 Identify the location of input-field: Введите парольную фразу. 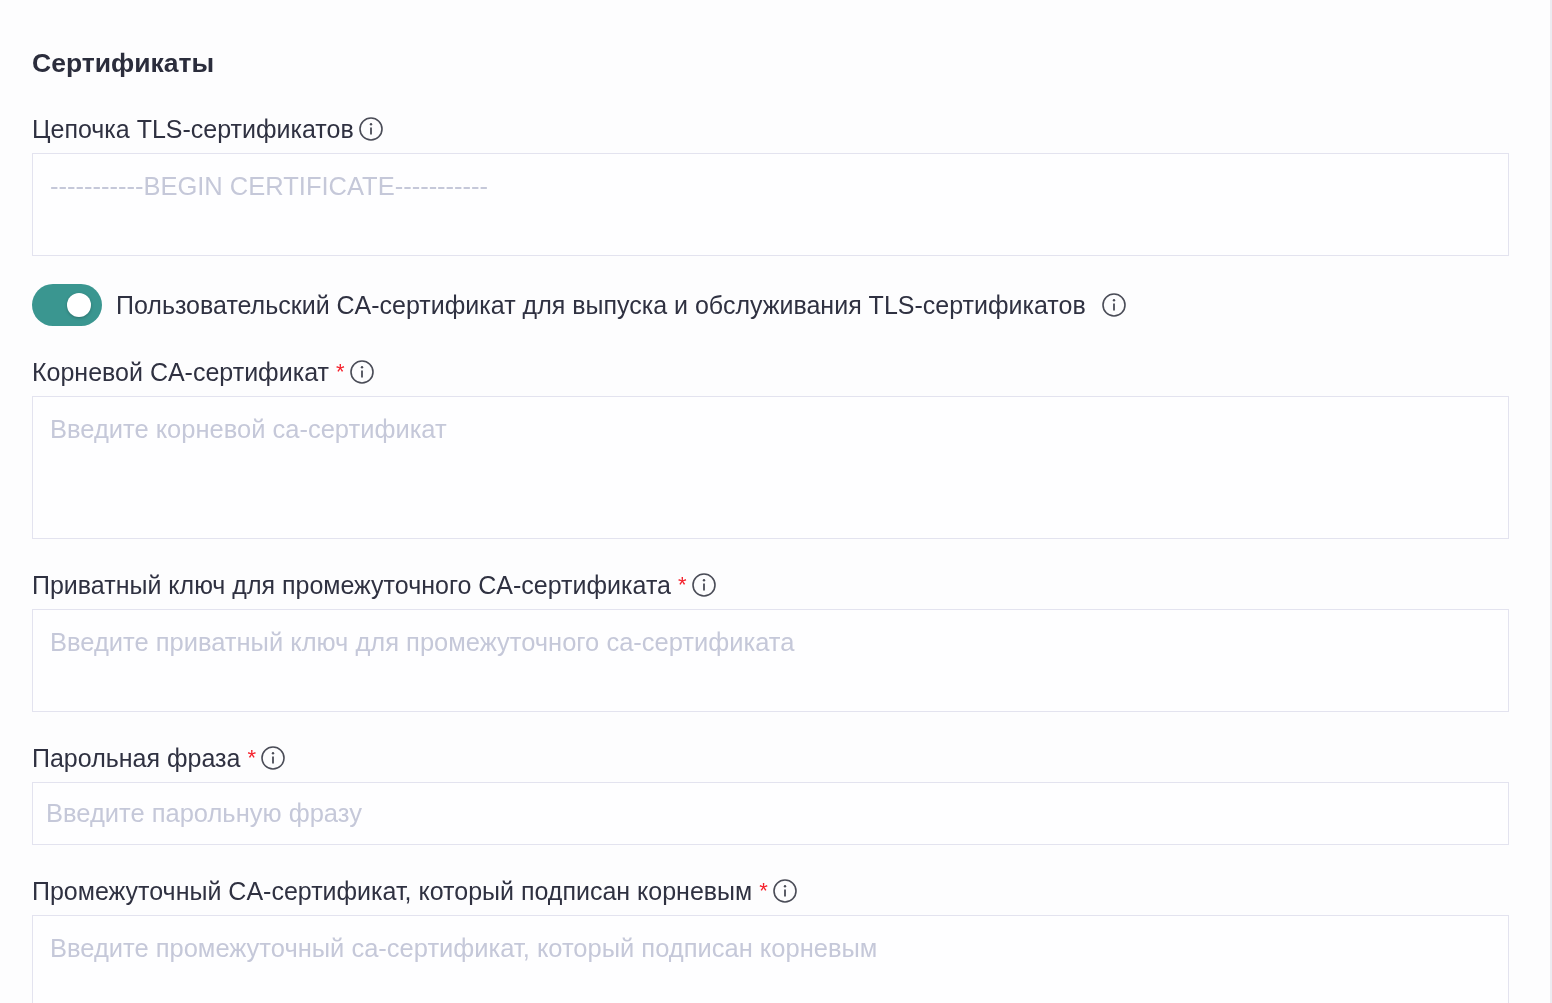
(770, 813).